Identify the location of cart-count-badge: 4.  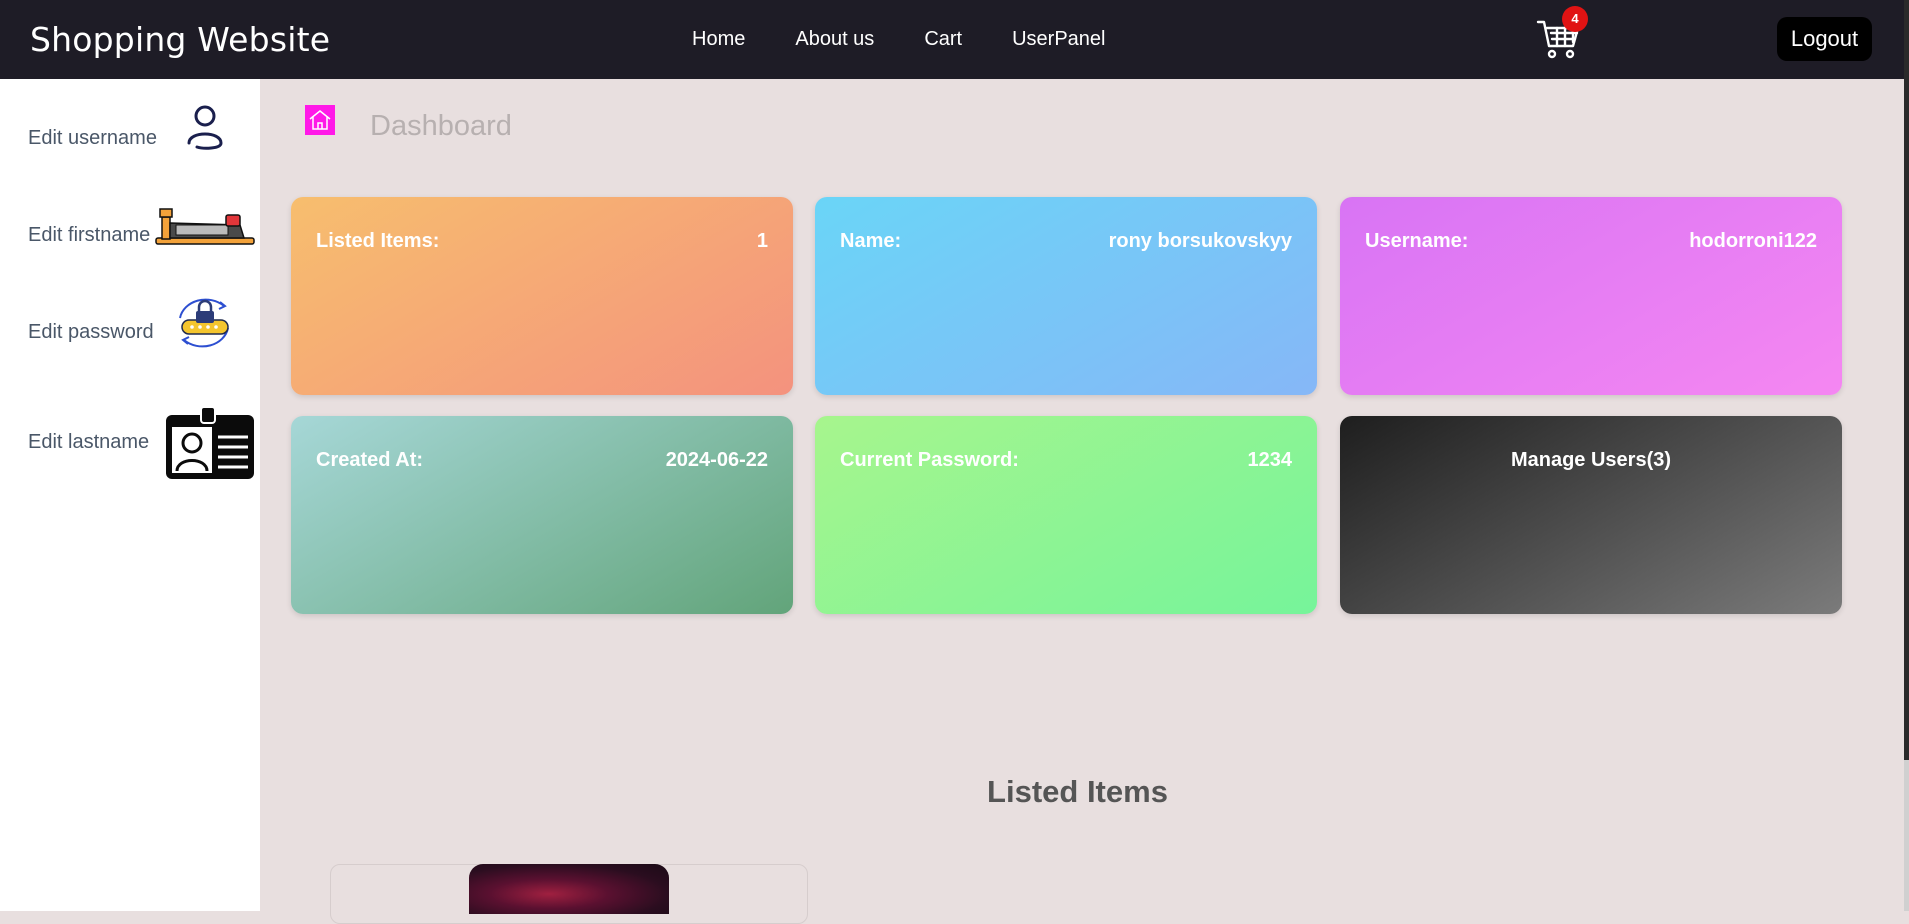
(1575, 19).